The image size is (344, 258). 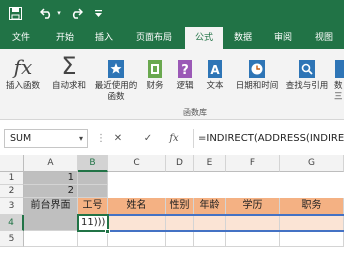 I want to click on column-header-b: B, so click(x=93, y=163).